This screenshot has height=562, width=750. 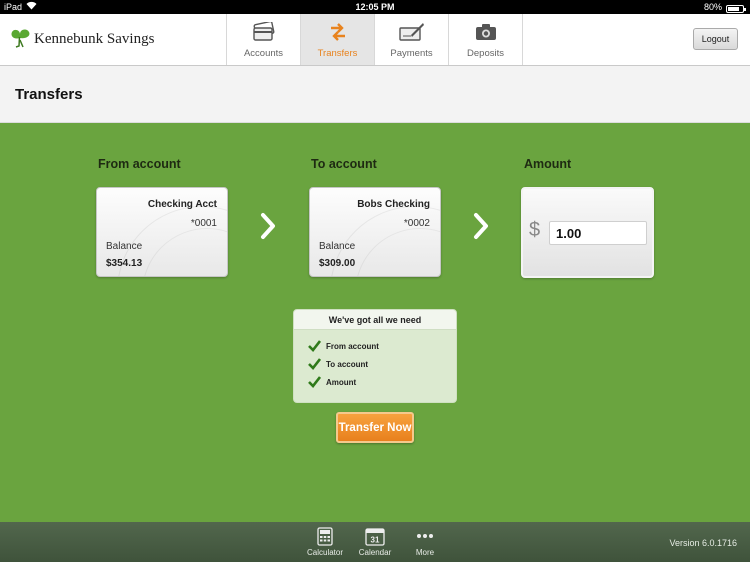 What do you see at coordinates (425, 552) in the screenshot?
I see `more-label: More` at bounding box center [425, 552].